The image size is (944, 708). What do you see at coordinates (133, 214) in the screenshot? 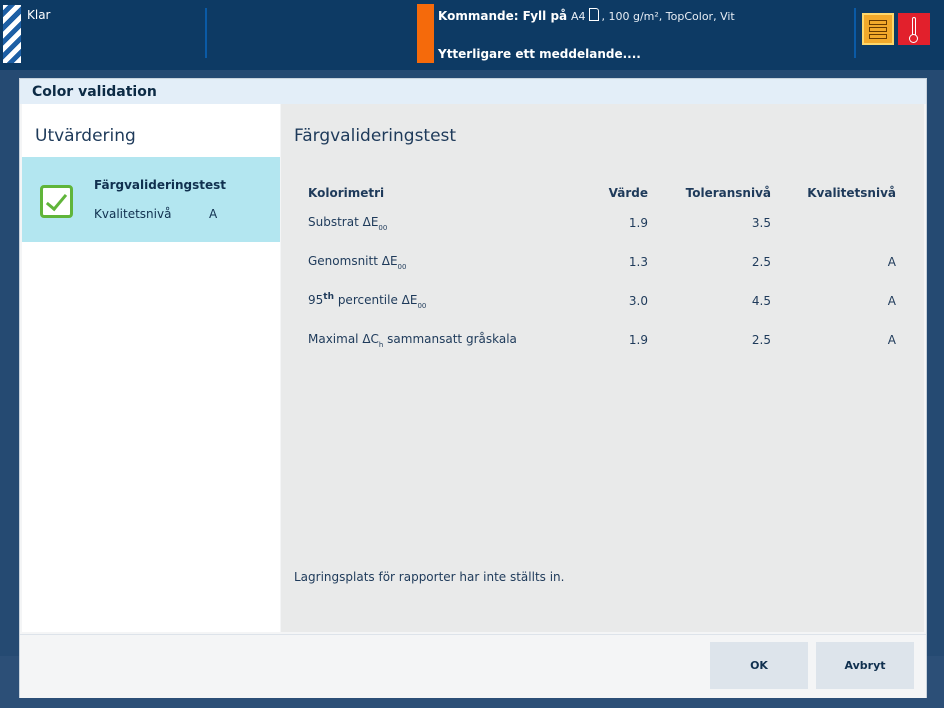
I see `quality-level-label: Kvalitetsnivå` at bounding box center [133, 214].